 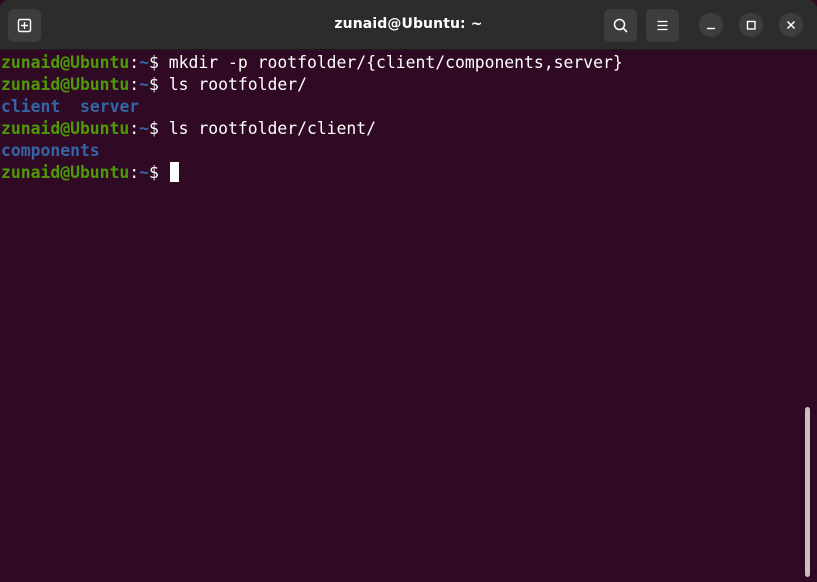 What do you see at coordinates (401, 85) in the screenshot?
I see `terminal-line: zunaid@Ubuntu:~$ ls rootfolder/` at bounding box center [401, 85].